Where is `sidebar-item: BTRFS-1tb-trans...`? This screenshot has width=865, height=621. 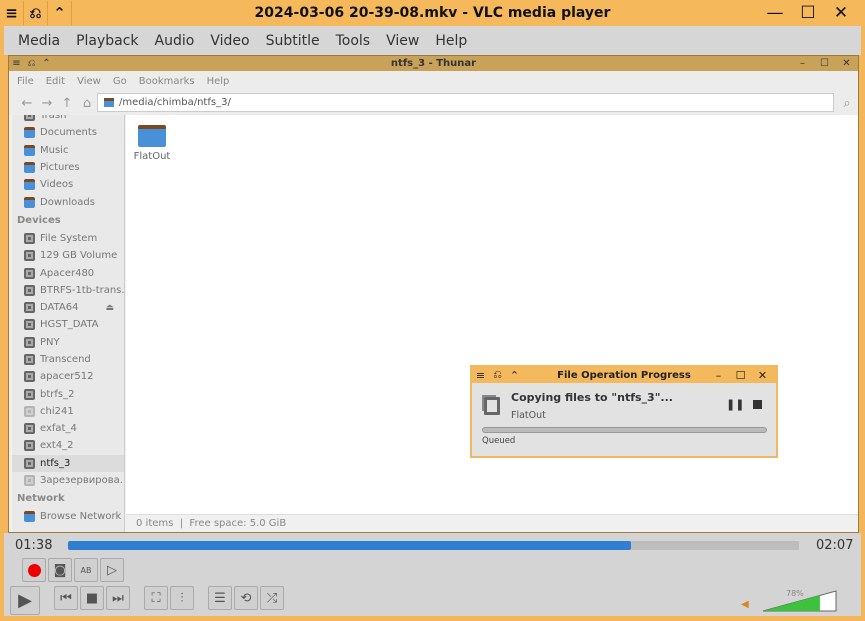 sidebar-item: BTRFS-1tb-trans... is located at coordinates (68, 290).